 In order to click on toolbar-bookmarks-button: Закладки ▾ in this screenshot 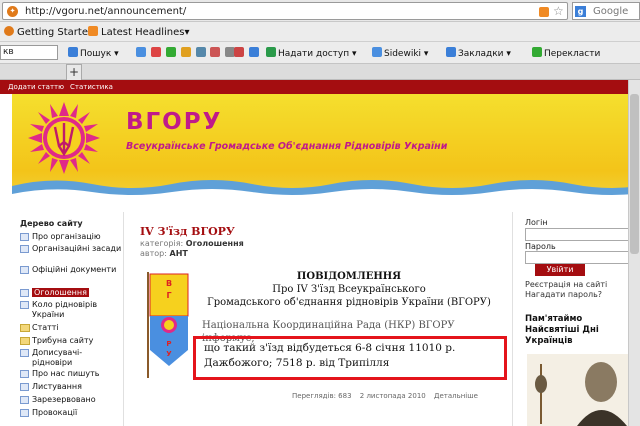, I will do `click(478, 53)`.